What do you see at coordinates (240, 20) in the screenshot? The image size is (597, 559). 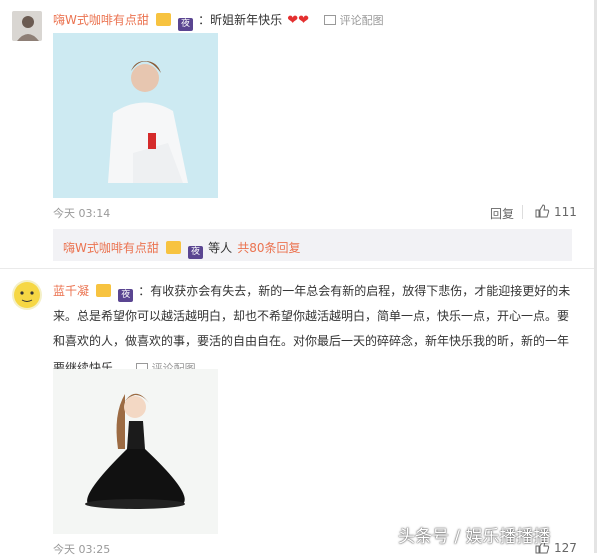 I see `comment-text: ：昕姐新年快乐` at bounding box center [240, 20].